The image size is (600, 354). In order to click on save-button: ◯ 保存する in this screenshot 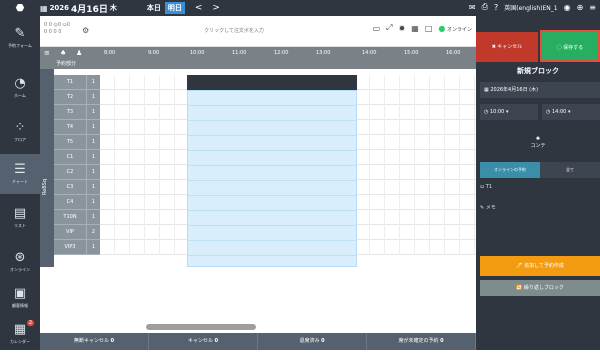, I will do `click(570, 46)`.